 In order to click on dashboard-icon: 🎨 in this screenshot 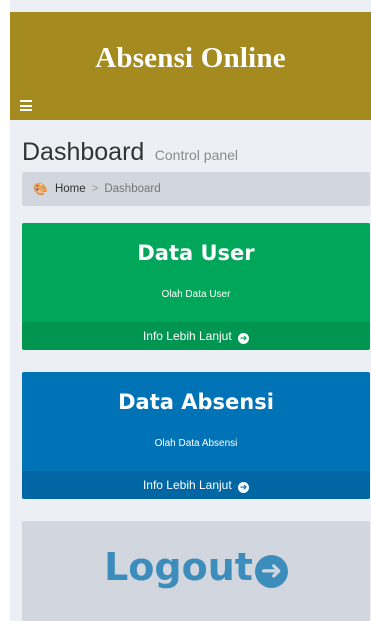, I will do `click(40, 189)`.